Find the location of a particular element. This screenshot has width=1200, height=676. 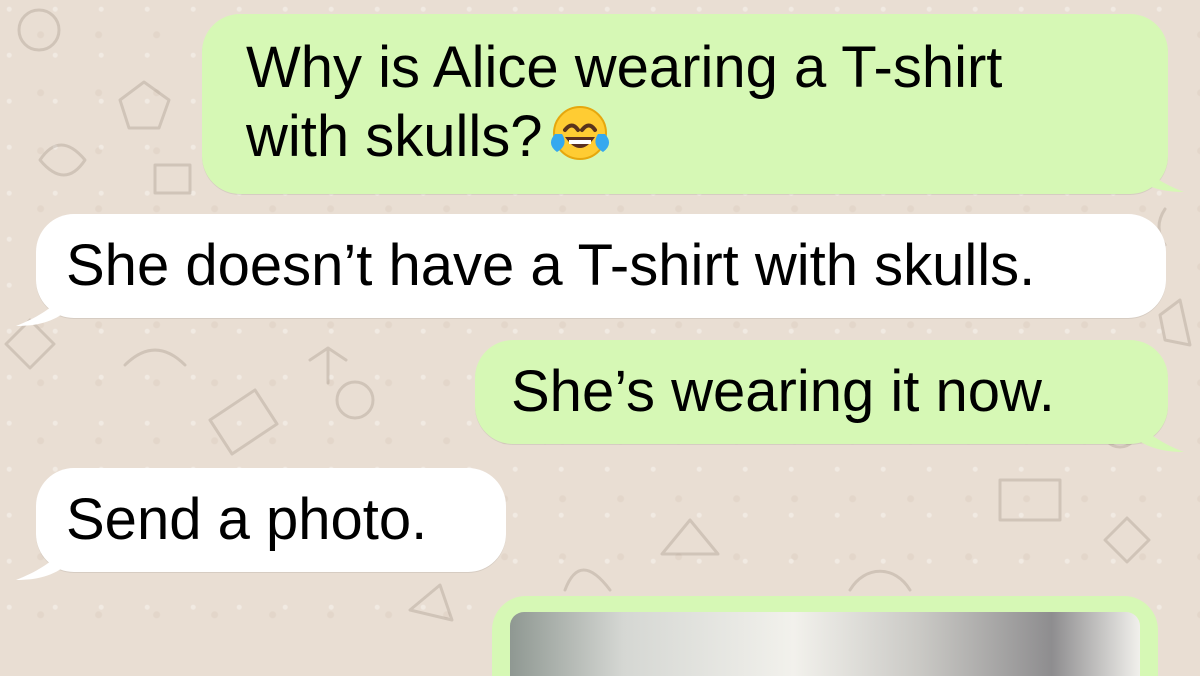

message-bubble-outgoing-2: She’s wearing it now. is located at coordinates (821, 392).